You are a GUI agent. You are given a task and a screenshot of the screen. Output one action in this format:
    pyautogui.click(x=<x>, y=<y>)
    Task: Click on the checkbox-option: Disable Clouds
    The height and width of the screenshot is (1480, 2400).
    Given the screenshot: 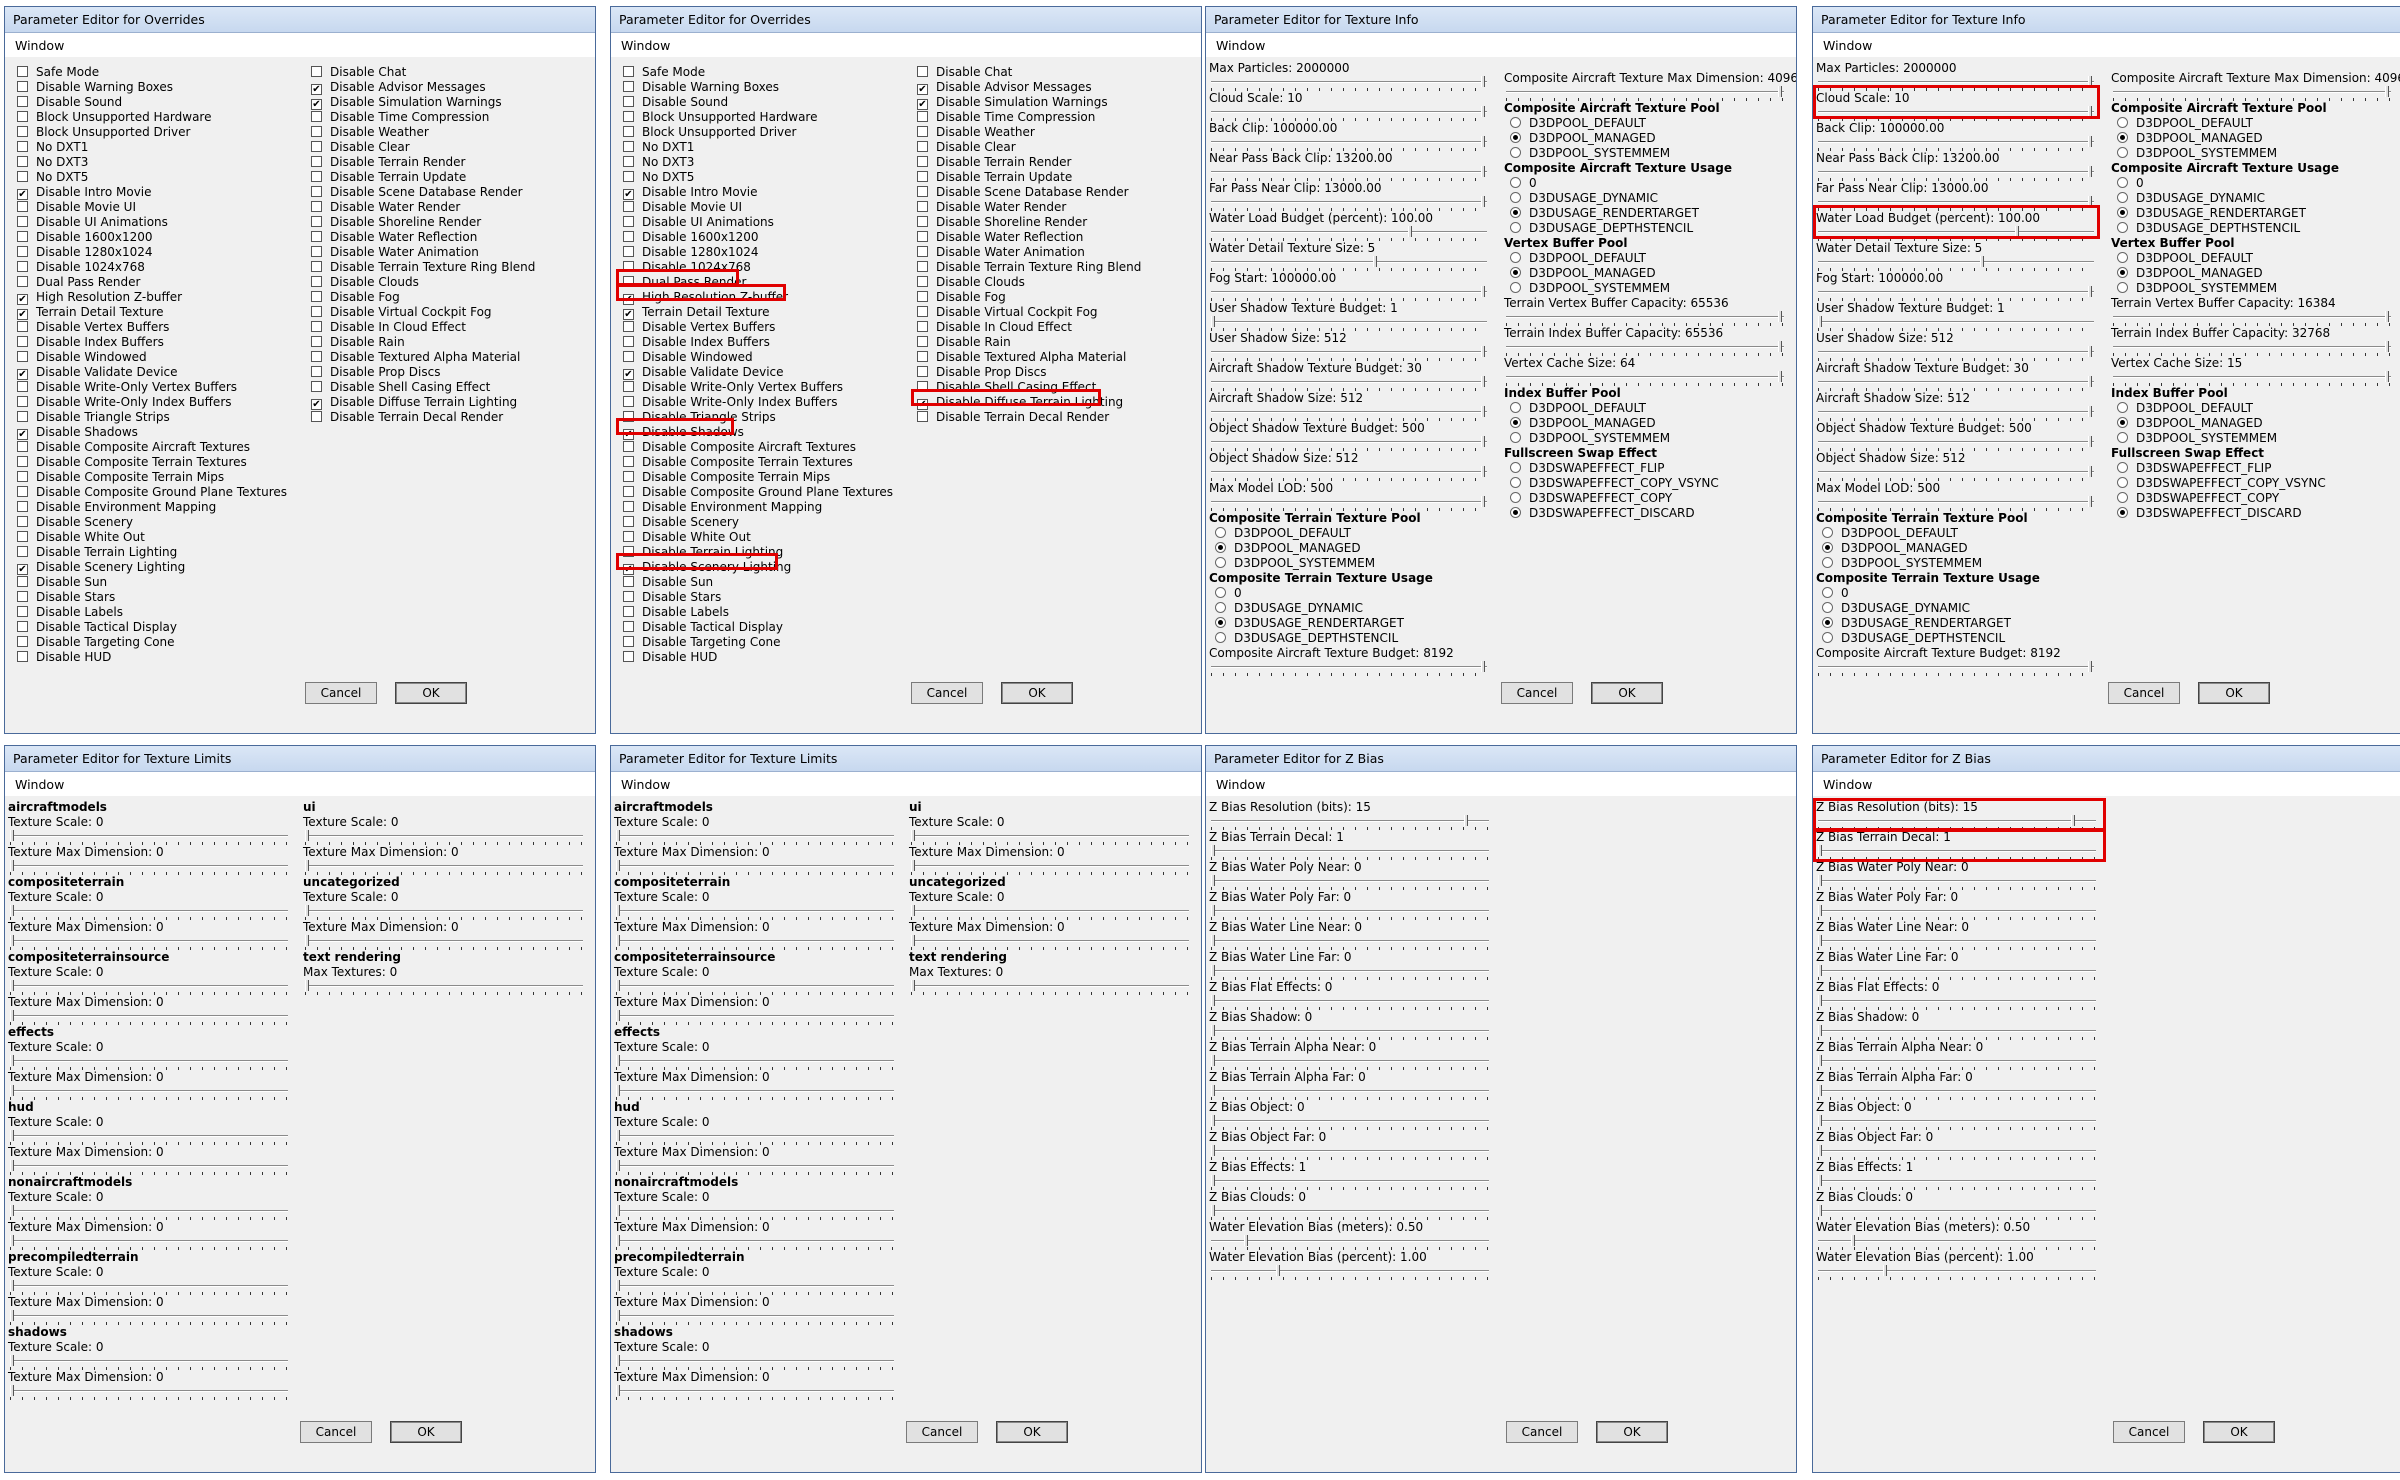 What is the action you would take?
    pyautogui.click(x=971, y=282)
    